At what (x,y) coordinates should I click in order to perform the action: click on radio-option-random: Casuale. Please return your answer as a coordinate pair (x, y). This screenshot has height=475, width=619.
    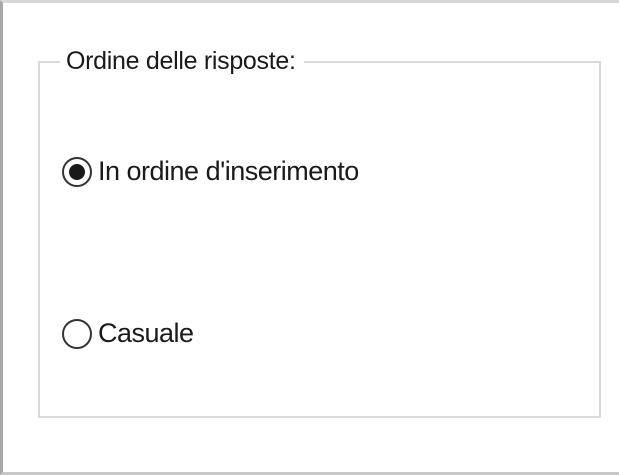
    Looking at the image, I should click on (128, 333).